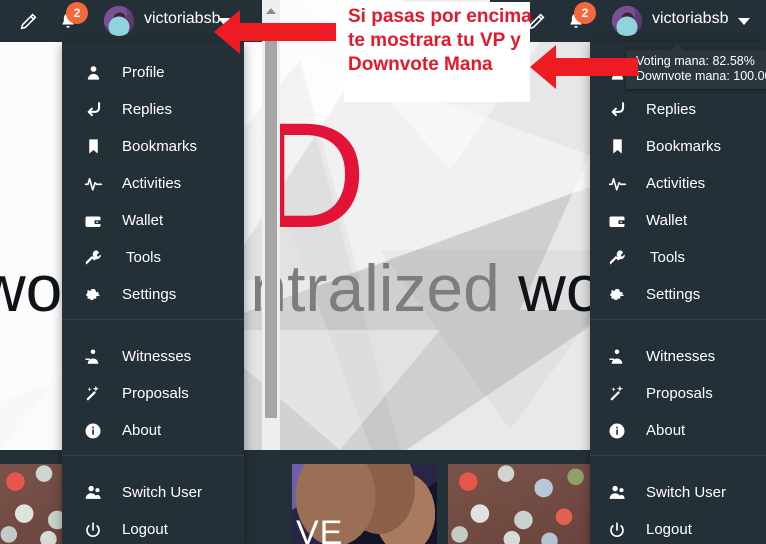 The height and width of the screenshot is (544, 766). I want to click on menu-item-profile: Profile, so click(153, 72).